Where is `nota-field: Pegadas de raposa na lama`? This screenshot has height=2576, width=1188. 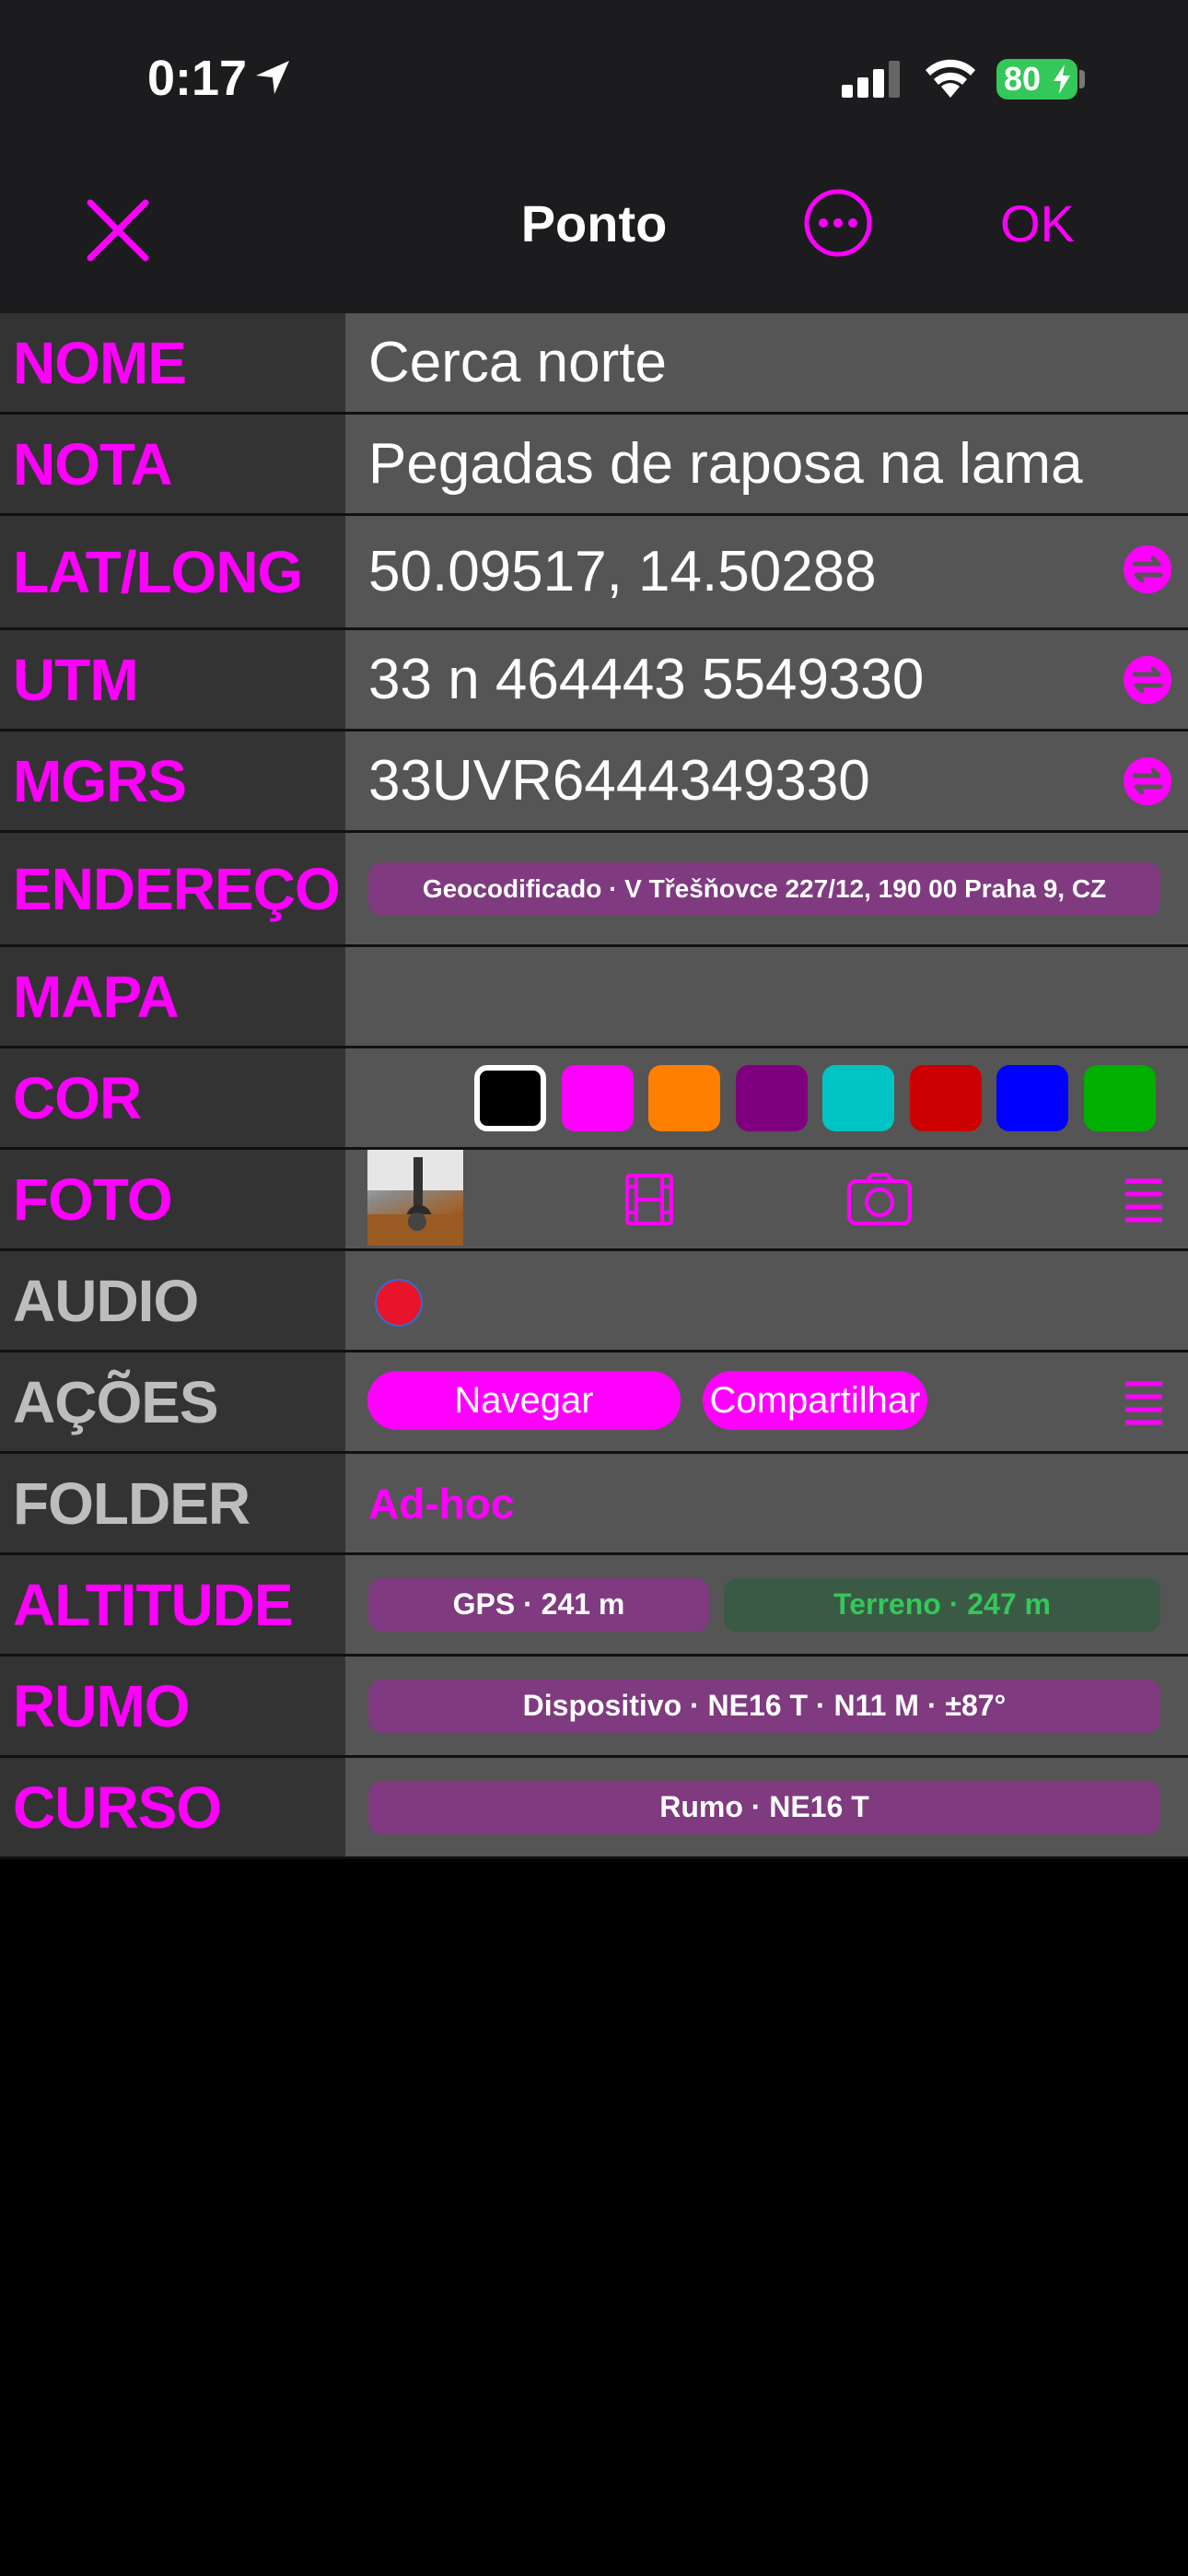 nota-field: Pegadas de raposa na lama is located at coordinates (766, 464).